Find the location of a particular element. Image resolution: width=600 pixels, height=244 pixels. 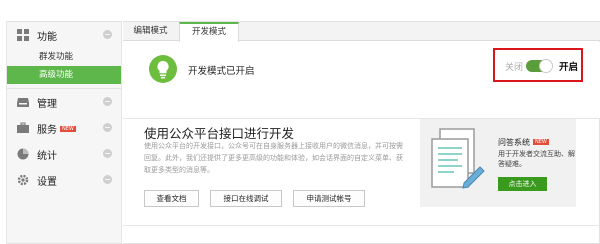

briefcase-icon is located at coordinates (23, 128).